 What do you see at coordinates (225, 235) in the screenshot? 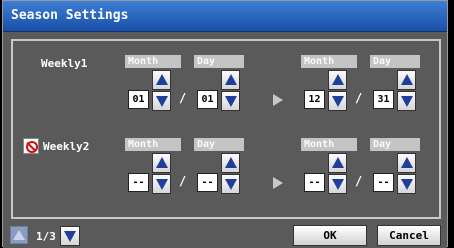
I see `bottom-bar: 1/3 OK Cancel` at bounding box center [225, 235].